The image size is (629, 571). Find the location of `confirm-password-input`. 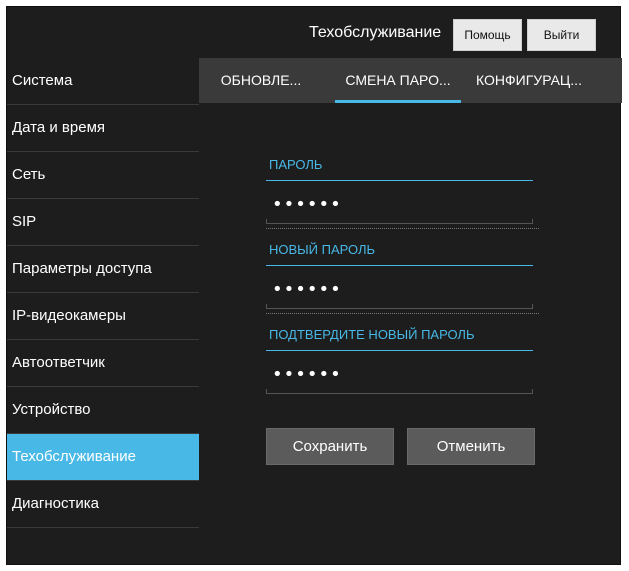

confirm-password-input is located at coordinates (399, 374).